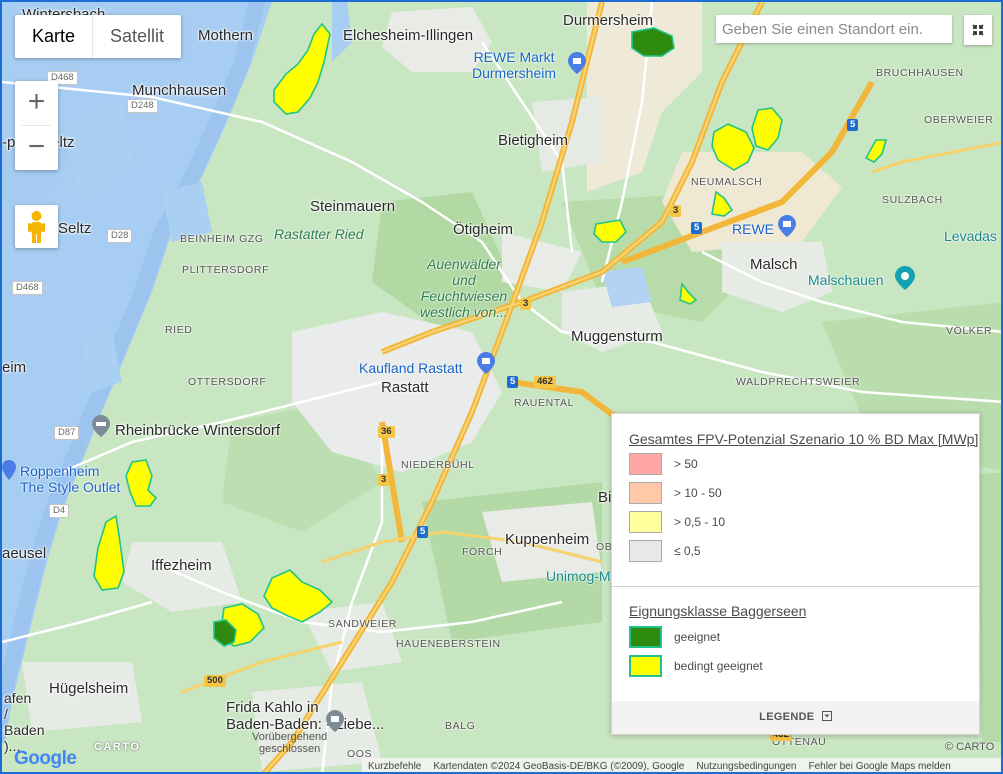 The image size is (1003, 774). What do you see at coordinates (605, 497) in the screenshot?
I see `label-bi: Bi` at bounding box center [605, 497].